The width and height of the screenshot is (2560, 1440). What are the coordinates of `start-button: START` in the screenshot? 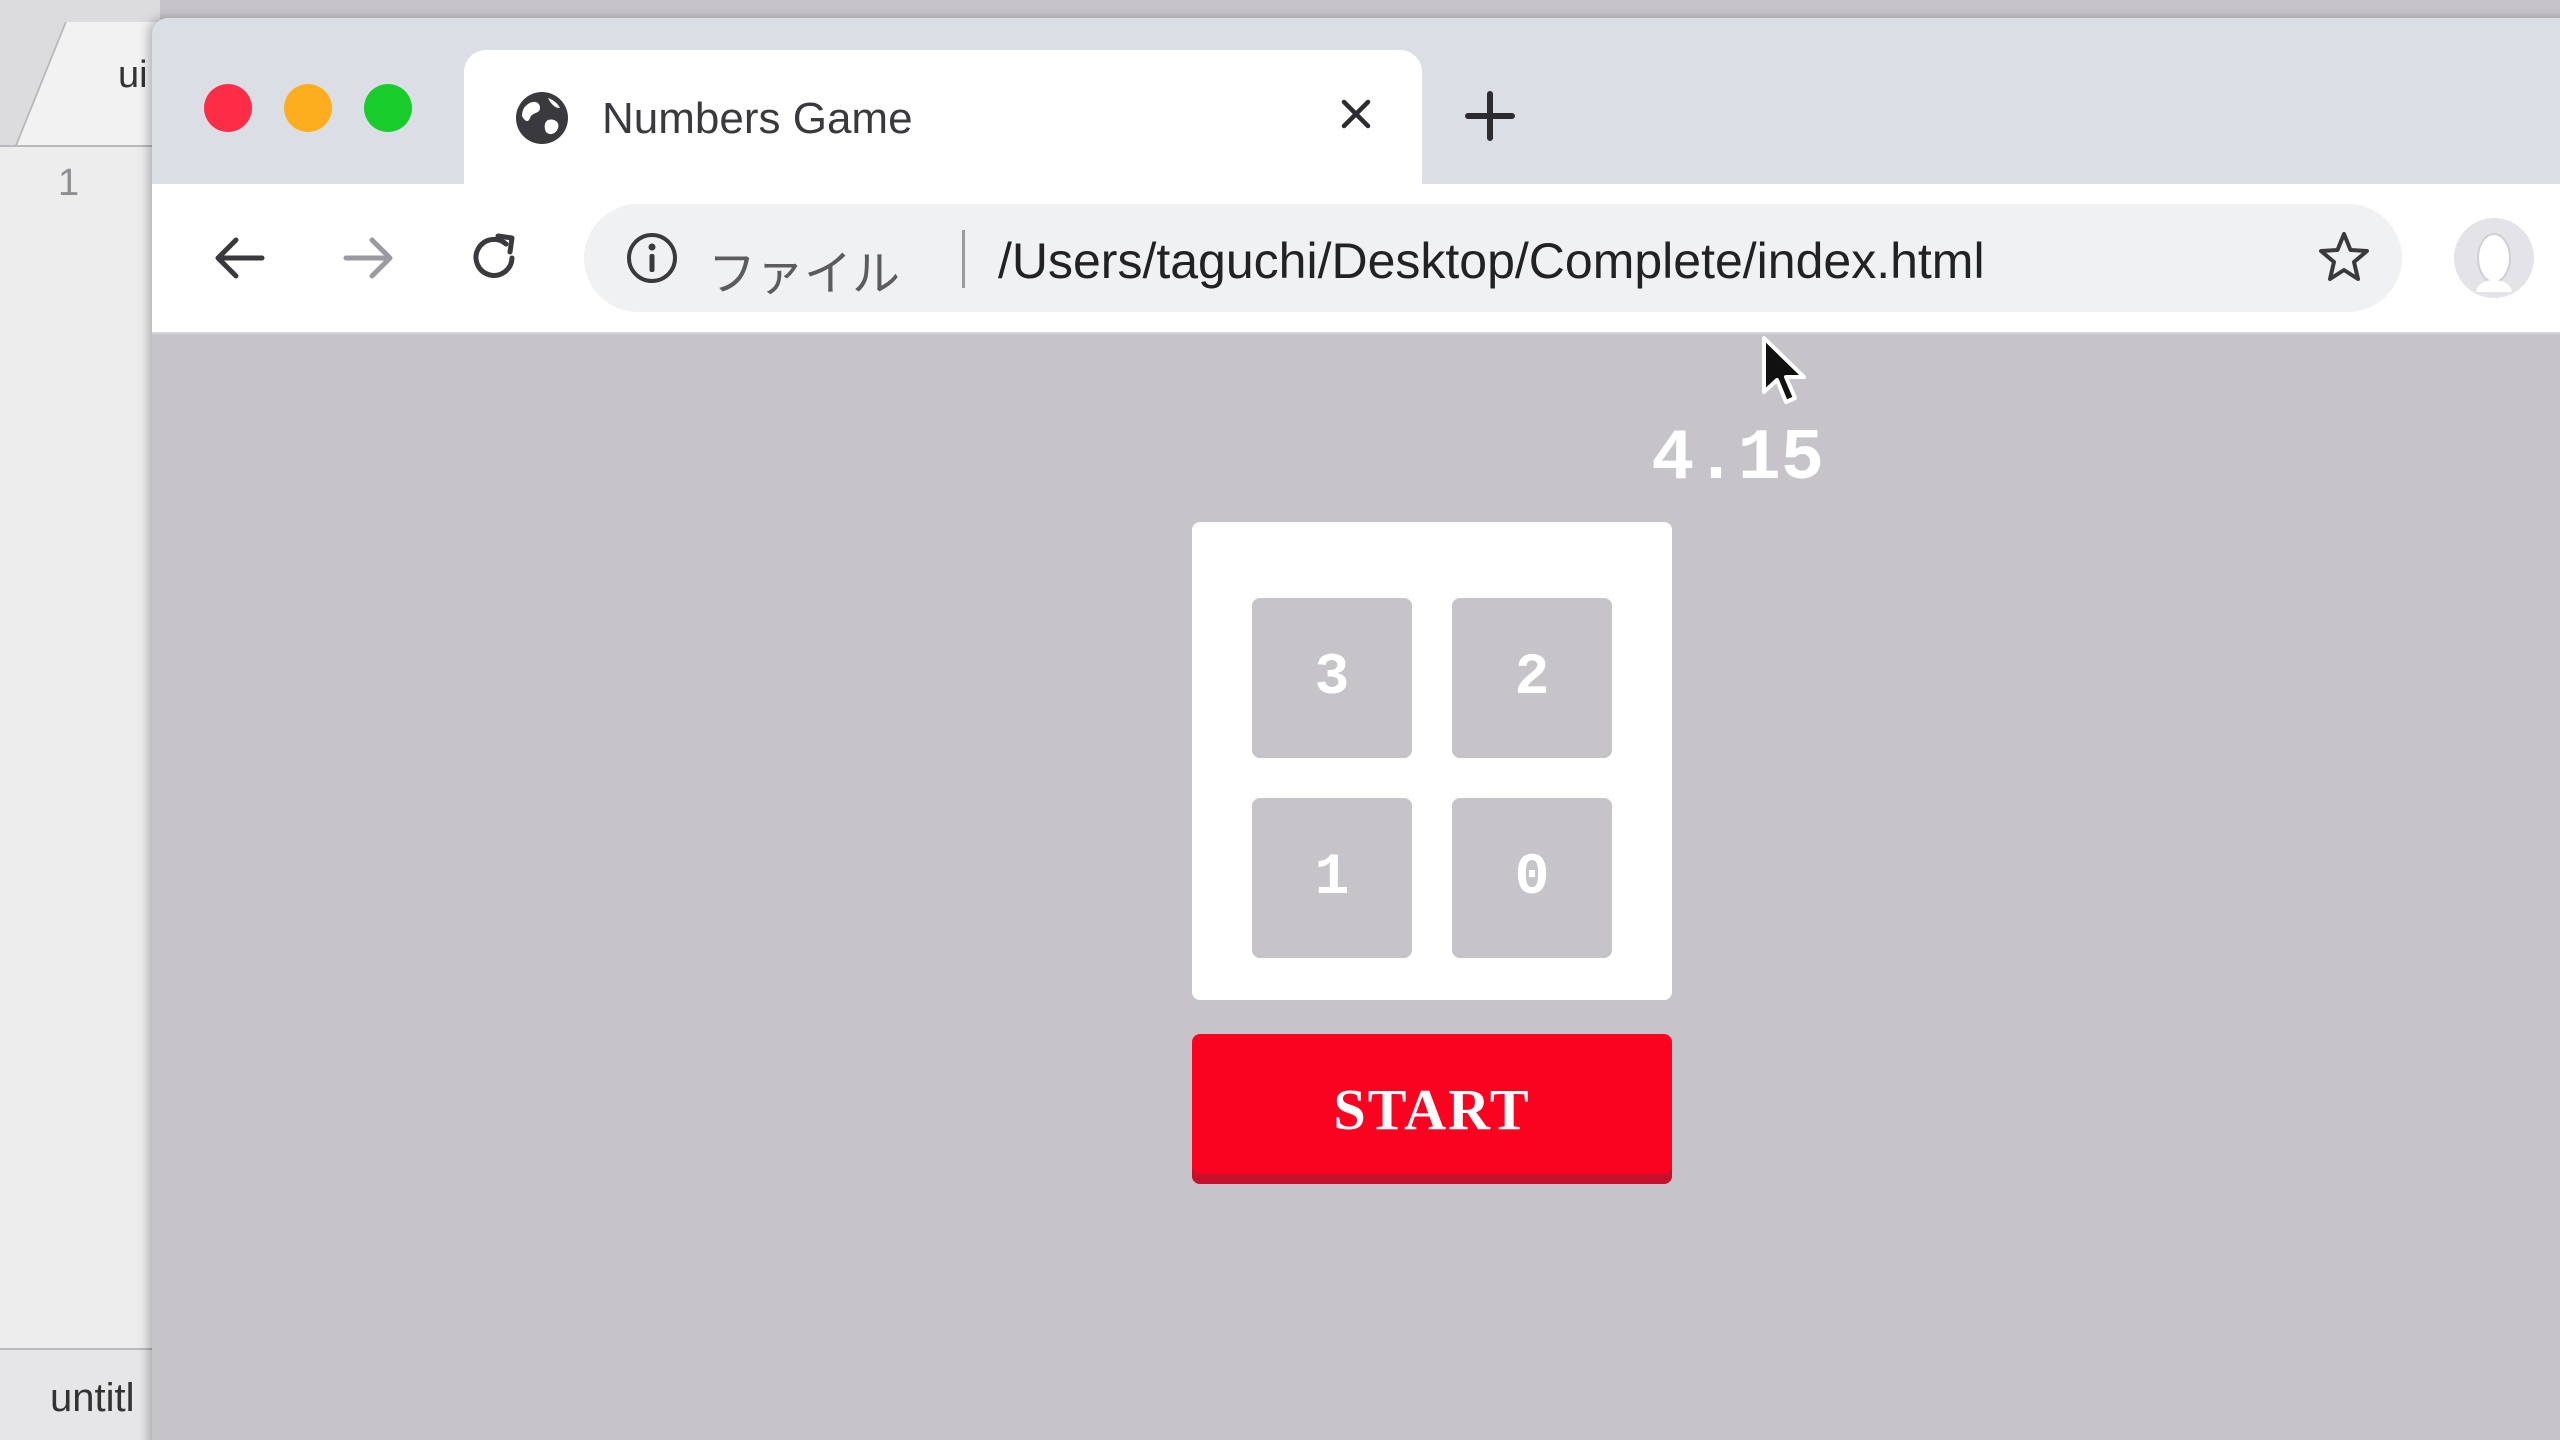 It's located at (1432, 1109).